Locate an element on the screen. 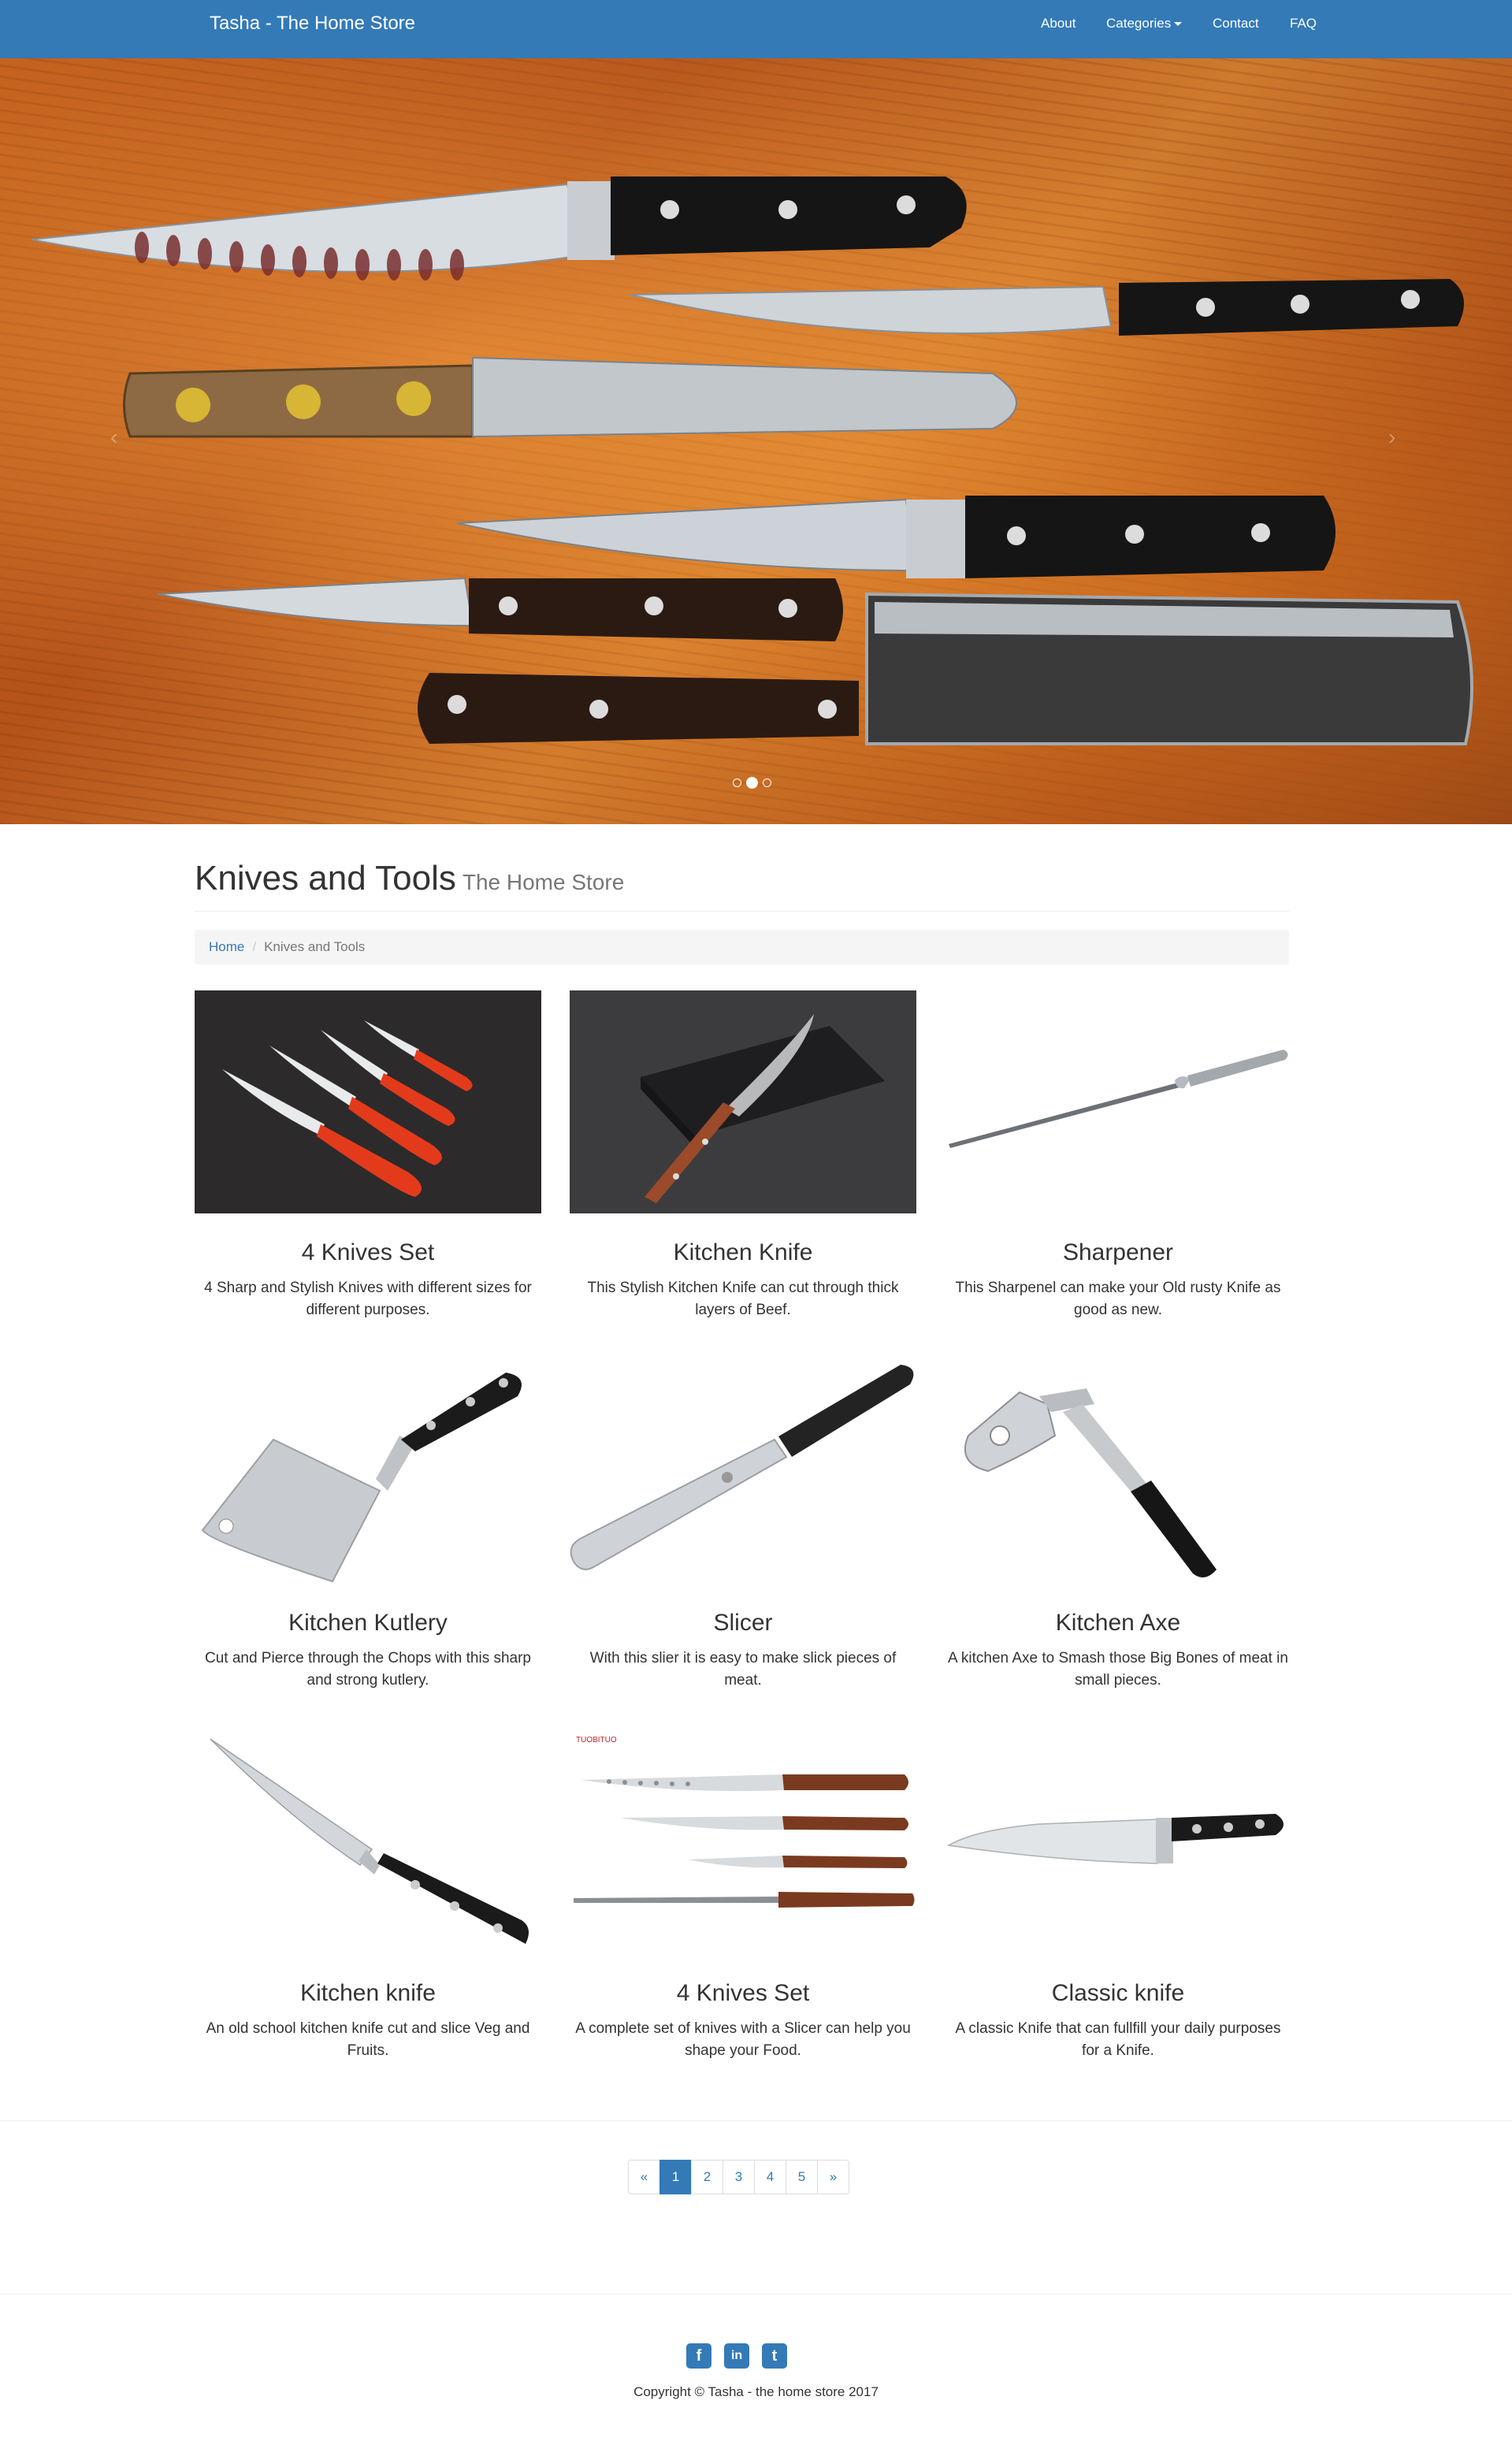 The width and height of the screenshot is (1512, 2456). product-title: Kitchen Knife is located at coordinates (743, 1252).